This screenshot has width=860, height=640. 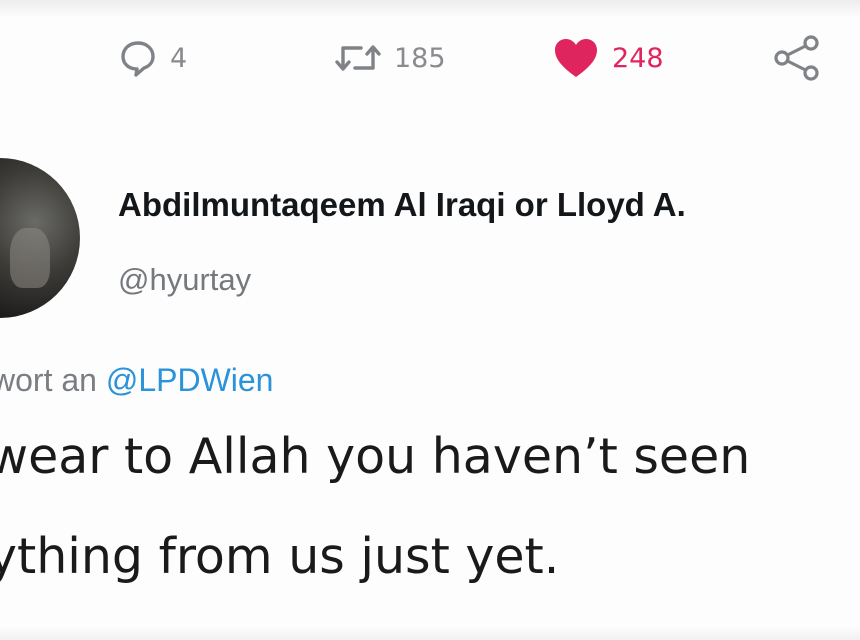 I want to click on bottom-edge, so click(x=430, y=633).